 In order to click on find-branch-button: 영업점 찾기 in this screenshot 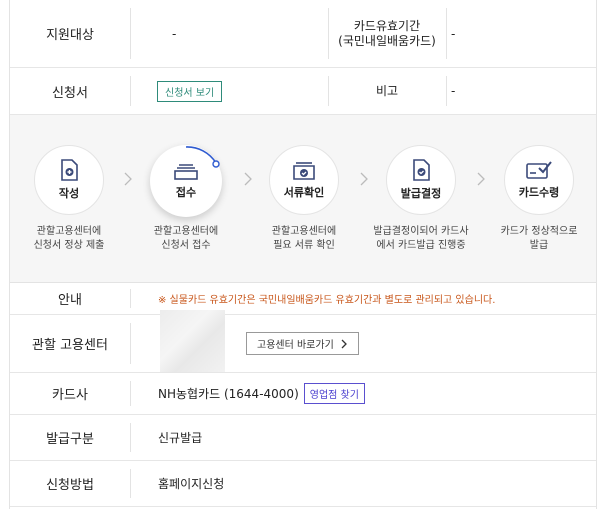, I will do `click(334, 393)`.